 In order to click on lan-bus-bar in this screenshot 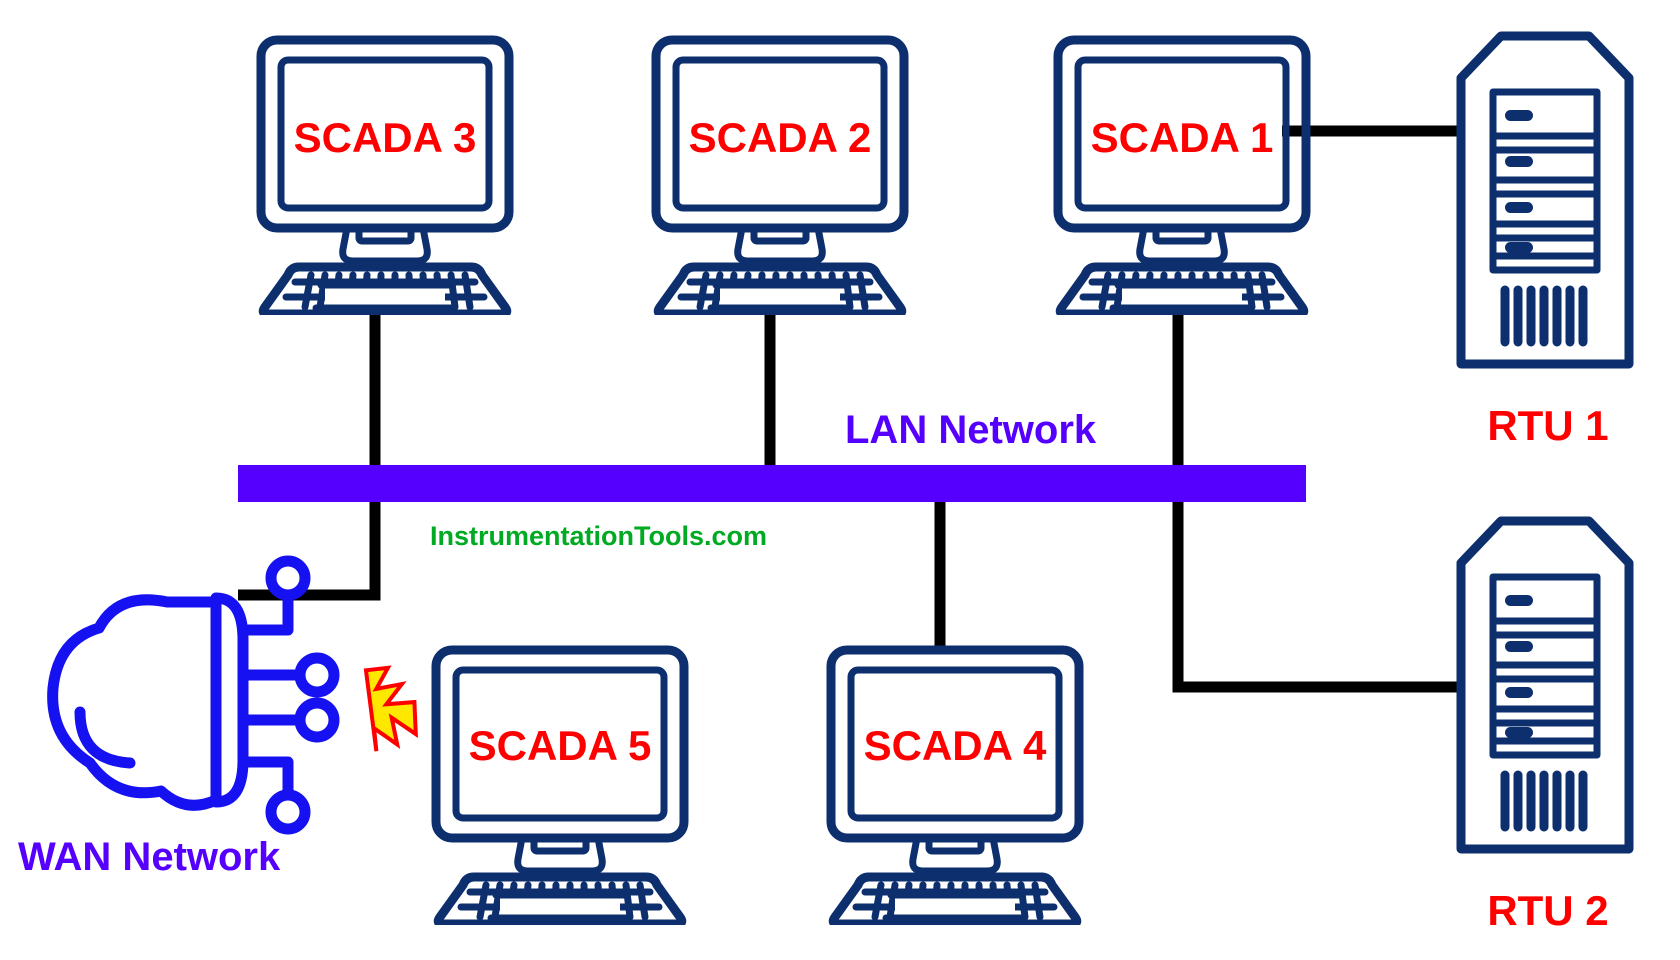, I will do `click(772, 483)`.